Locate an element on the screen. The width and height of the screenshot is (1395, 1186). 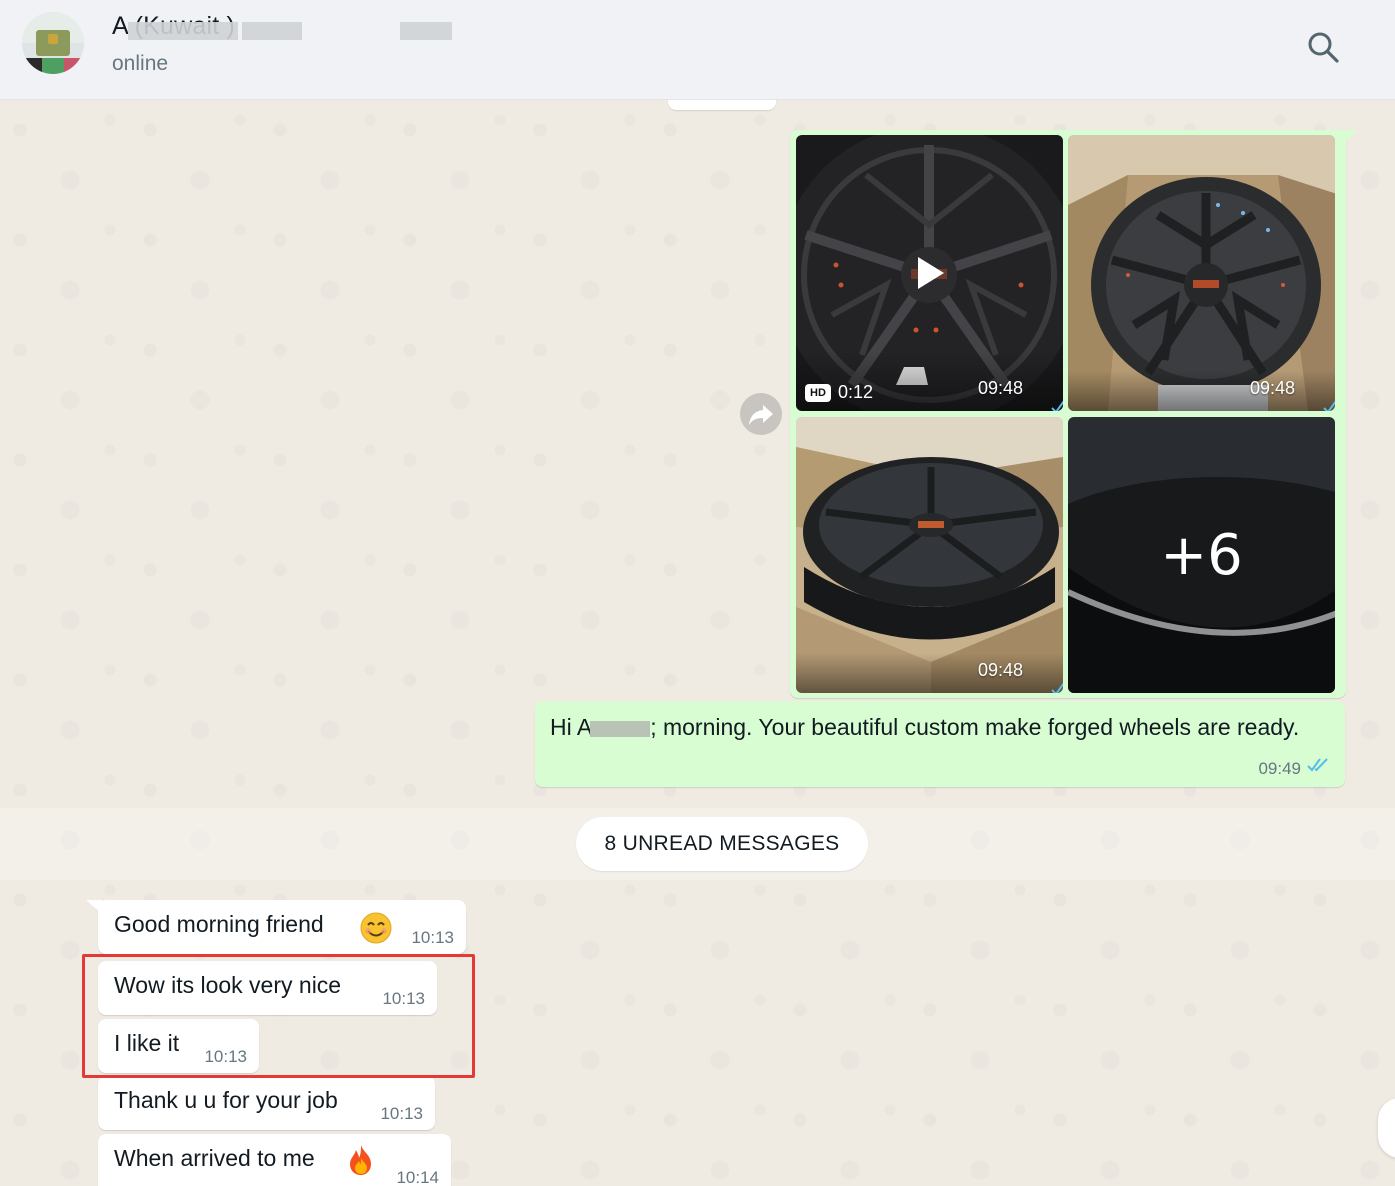
read-ticks-icon is located at coordinates (1320, 767).